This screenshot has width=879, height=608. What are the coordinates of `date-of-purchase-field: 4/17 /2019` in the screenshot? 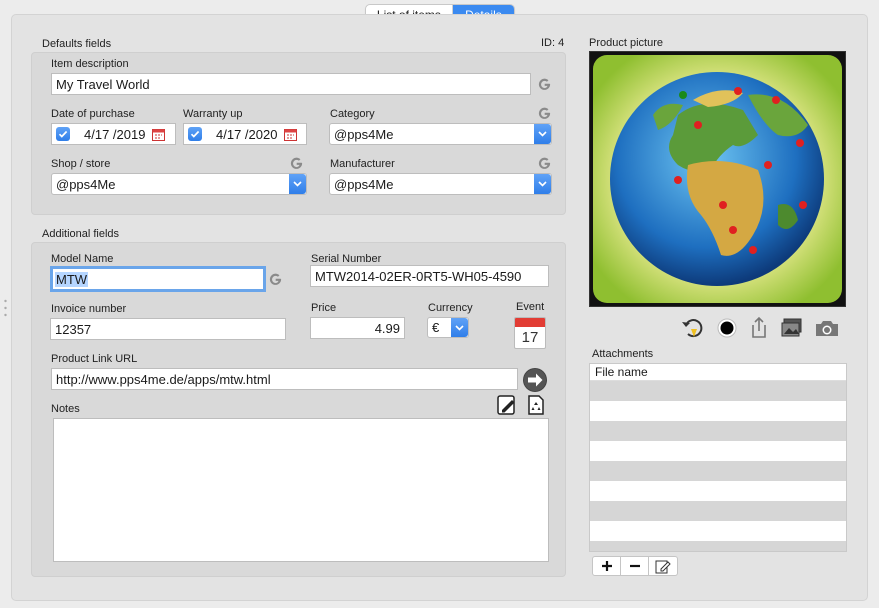 It's located at (113, 134).